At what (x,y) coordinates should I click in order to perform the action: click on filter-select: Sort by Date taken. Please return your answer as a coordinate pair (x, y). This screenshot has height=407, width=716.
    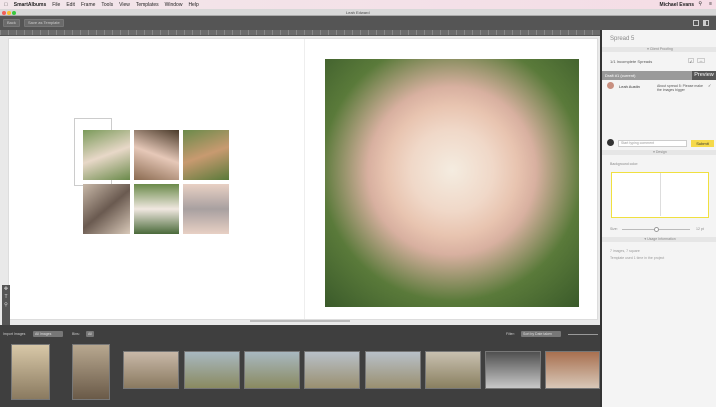
    Looking at the image, I should click on (541, 334).